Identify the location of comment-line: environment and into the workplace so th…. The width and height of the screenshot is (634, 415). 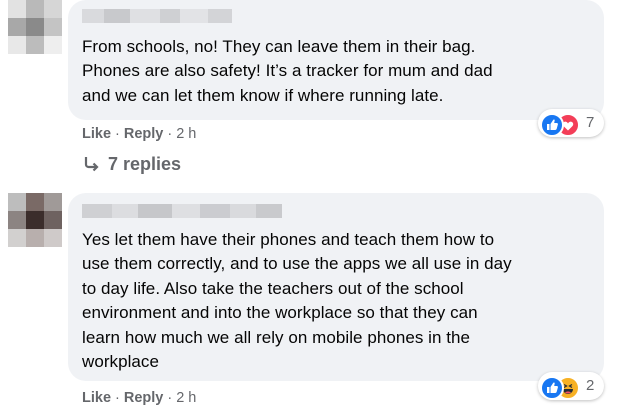
(280, 313).